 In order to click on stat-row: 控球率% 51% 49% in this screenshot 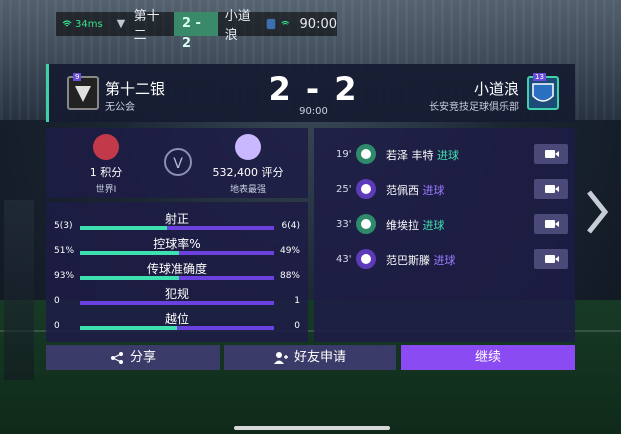, I will do `click(177, 248)`.